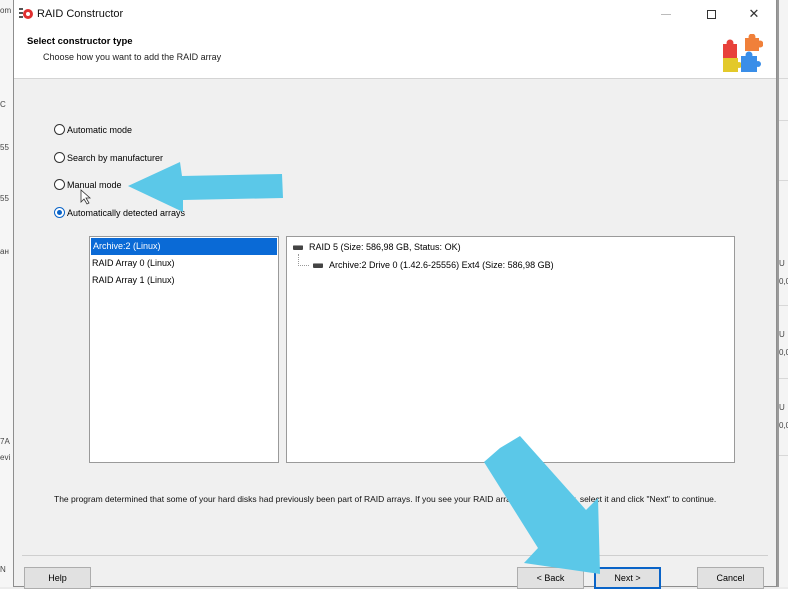 The width and height of the screenshot is (788, 589). What do you see at coordinates (743, 53) in the screenshot?
I see `puzzle-pieces-icon` at bounding box center [743, 53].